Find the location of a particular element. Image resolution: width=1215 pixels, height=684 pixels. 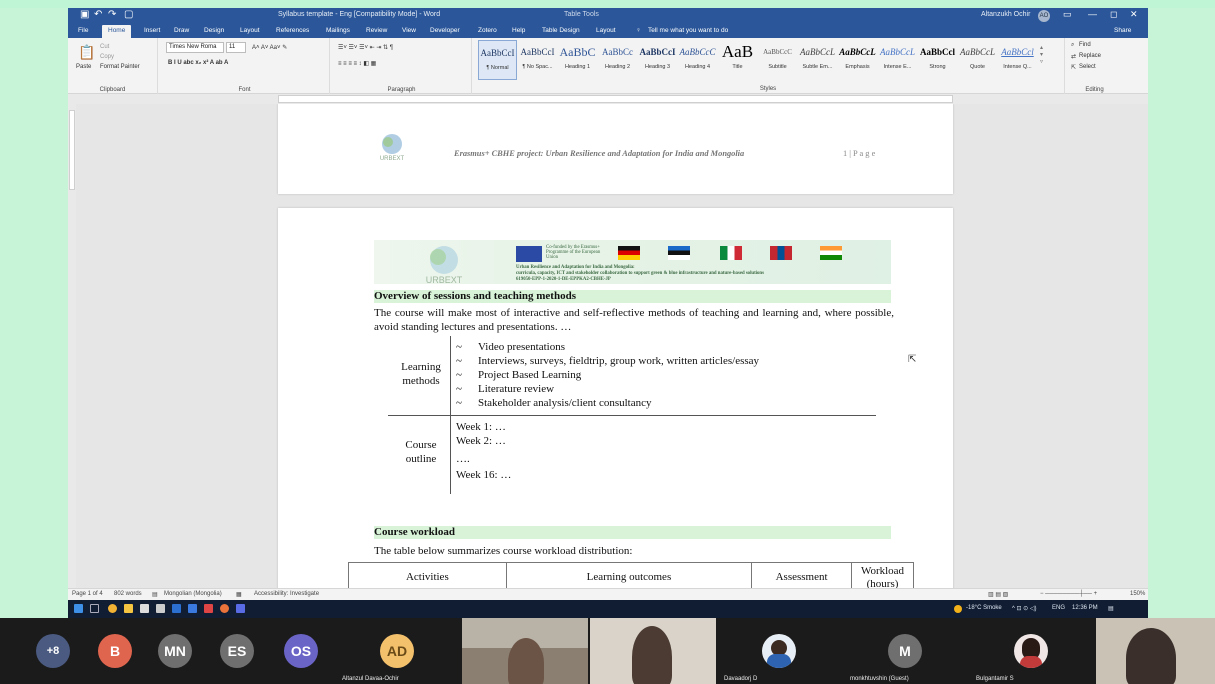

notification-icon: ▤ is located at coordinates (1111, 608).